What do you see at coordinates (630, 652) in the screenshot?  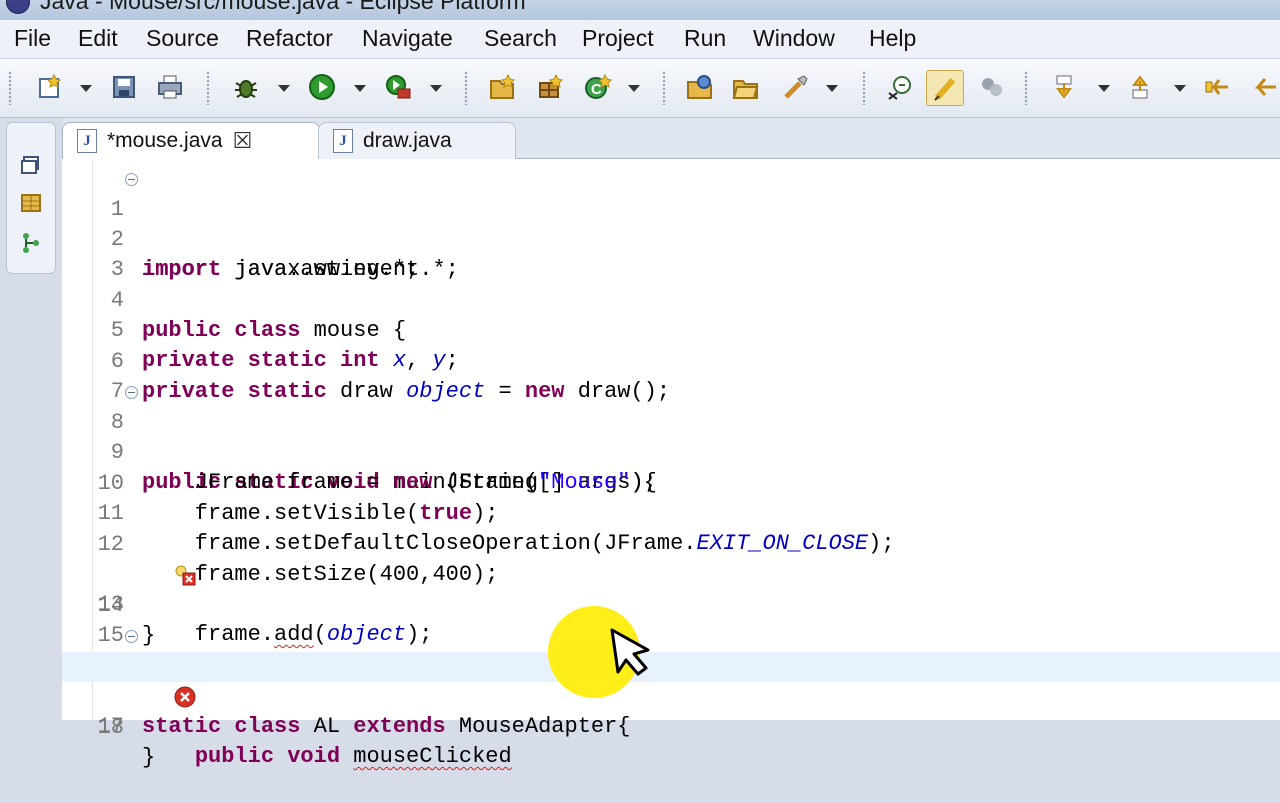 I see `mouse-pointer-icon` at bounding box center [630, 652].